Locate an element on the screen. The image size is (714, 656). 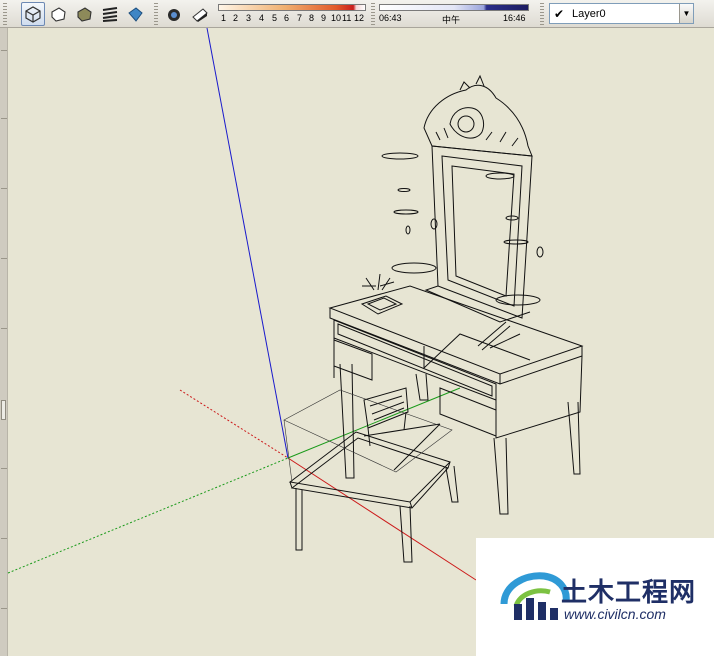
month-label: 3 is located at coordinates (249, 18).